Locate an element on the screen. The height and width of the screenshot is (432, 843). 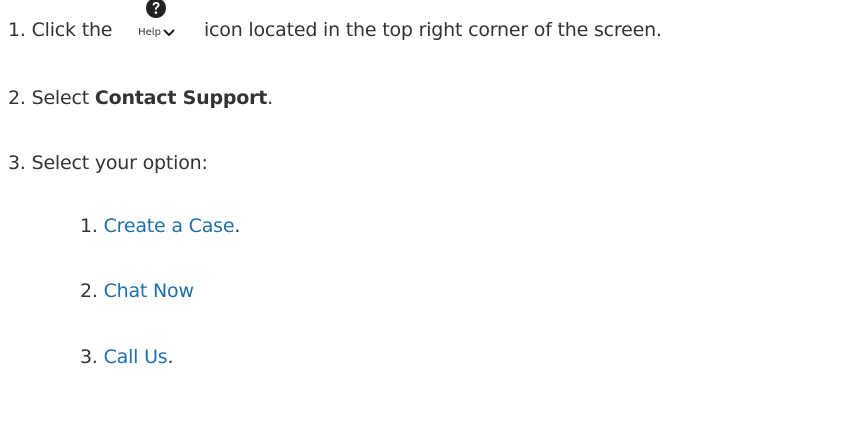
option-create-case: 1. Create a Case. is located at coordinates (160, 226).